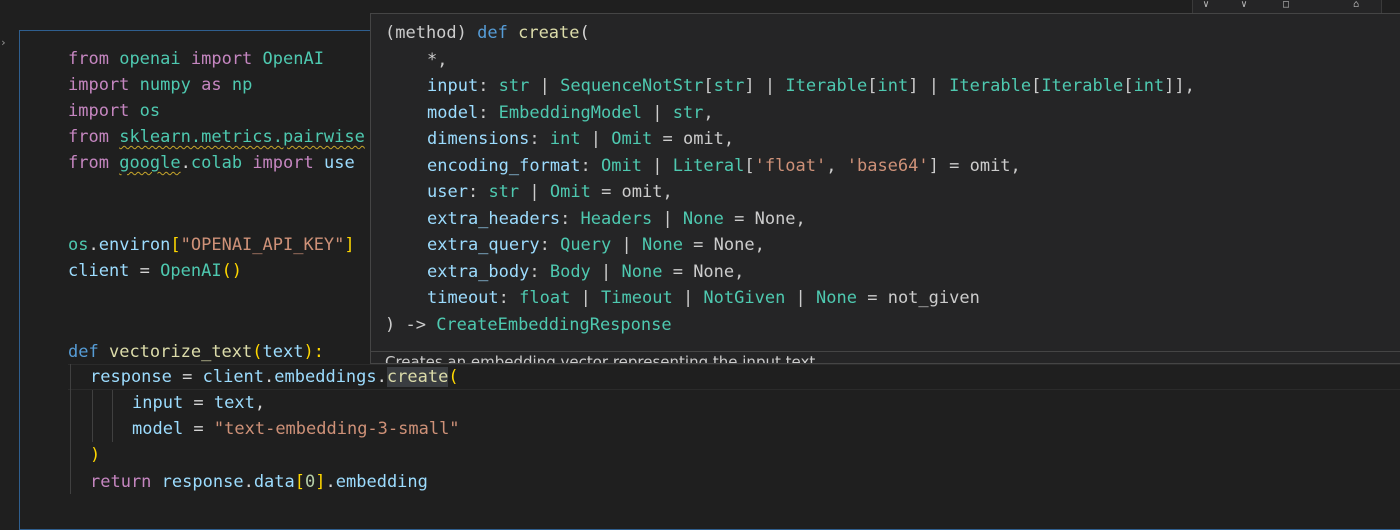 Image resolution: width=1400 pixels, height=530 pixels. What do you see at coordinates (431, 33) in the screenshot?
I see `method-prefix: (method)` at bounding box center [431, 33].